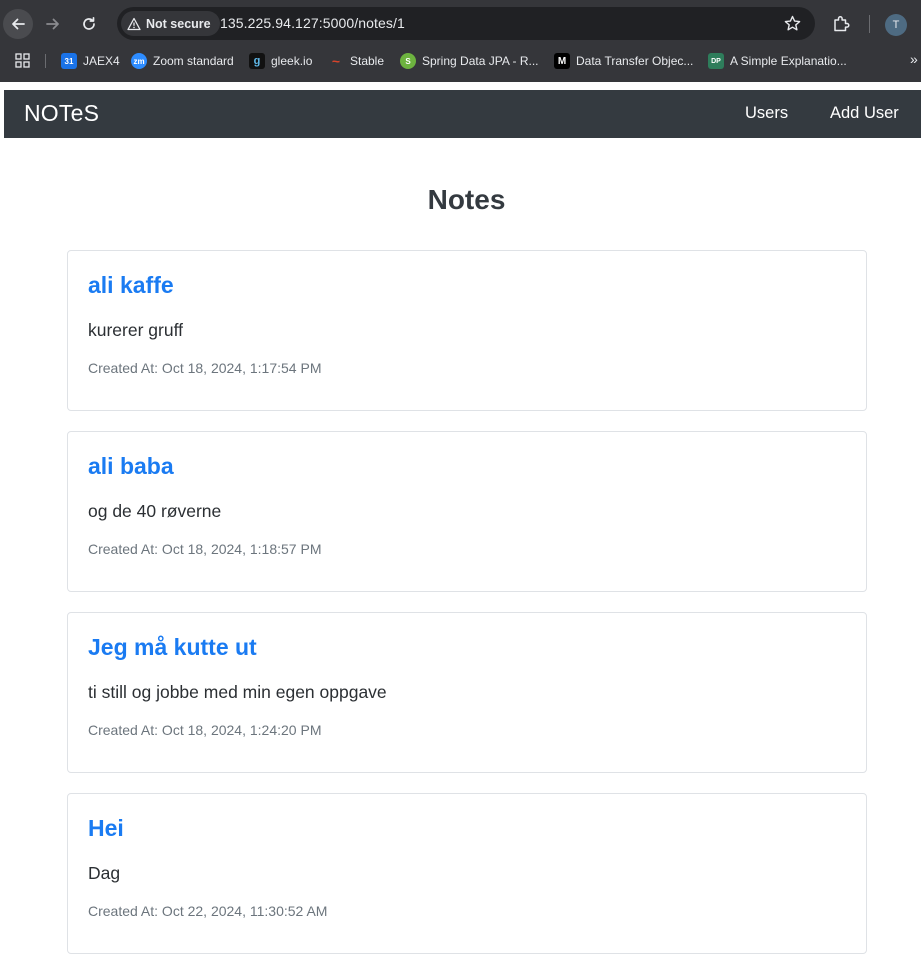 This screenshot has width=921, height=963. I want to click on url-text: 135.225.94.127:5000/notes/1, so click(312, 23).